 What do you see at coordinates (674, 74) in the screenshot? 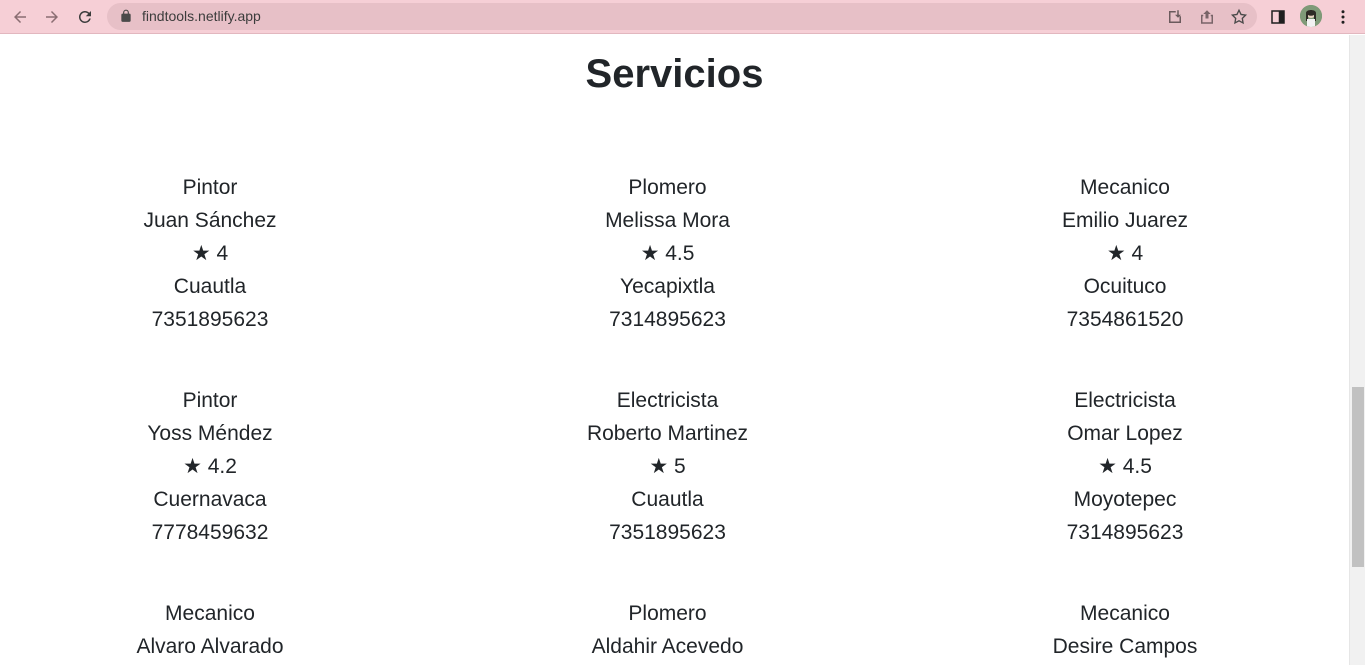
I see `page-title: Servicios` at bounding box center [674, 74].